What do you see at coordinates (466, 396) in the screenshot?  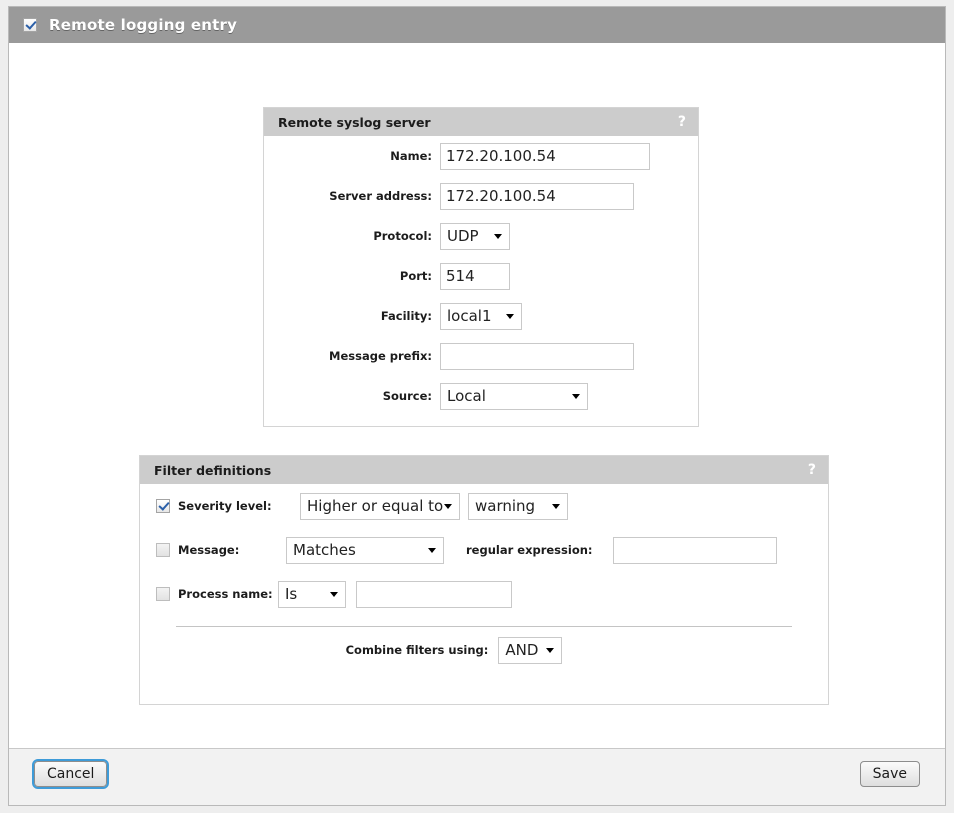 I see `source-value: Local` at bounding box center [466, 396].